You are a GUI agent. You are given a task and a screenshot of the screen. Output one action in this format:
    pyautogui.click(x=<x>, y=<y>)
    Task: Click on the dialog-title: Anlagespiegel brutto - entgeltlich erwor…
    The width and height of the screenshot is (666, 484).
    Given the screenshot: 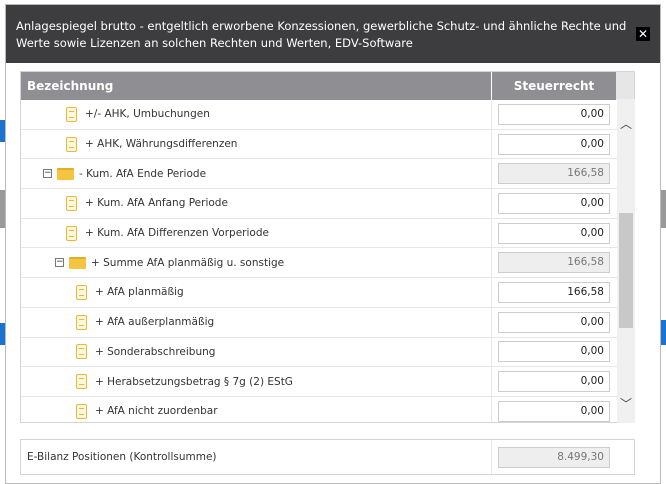 What is the action you would take?
    pyautogui.click(x=321, y=34)
    